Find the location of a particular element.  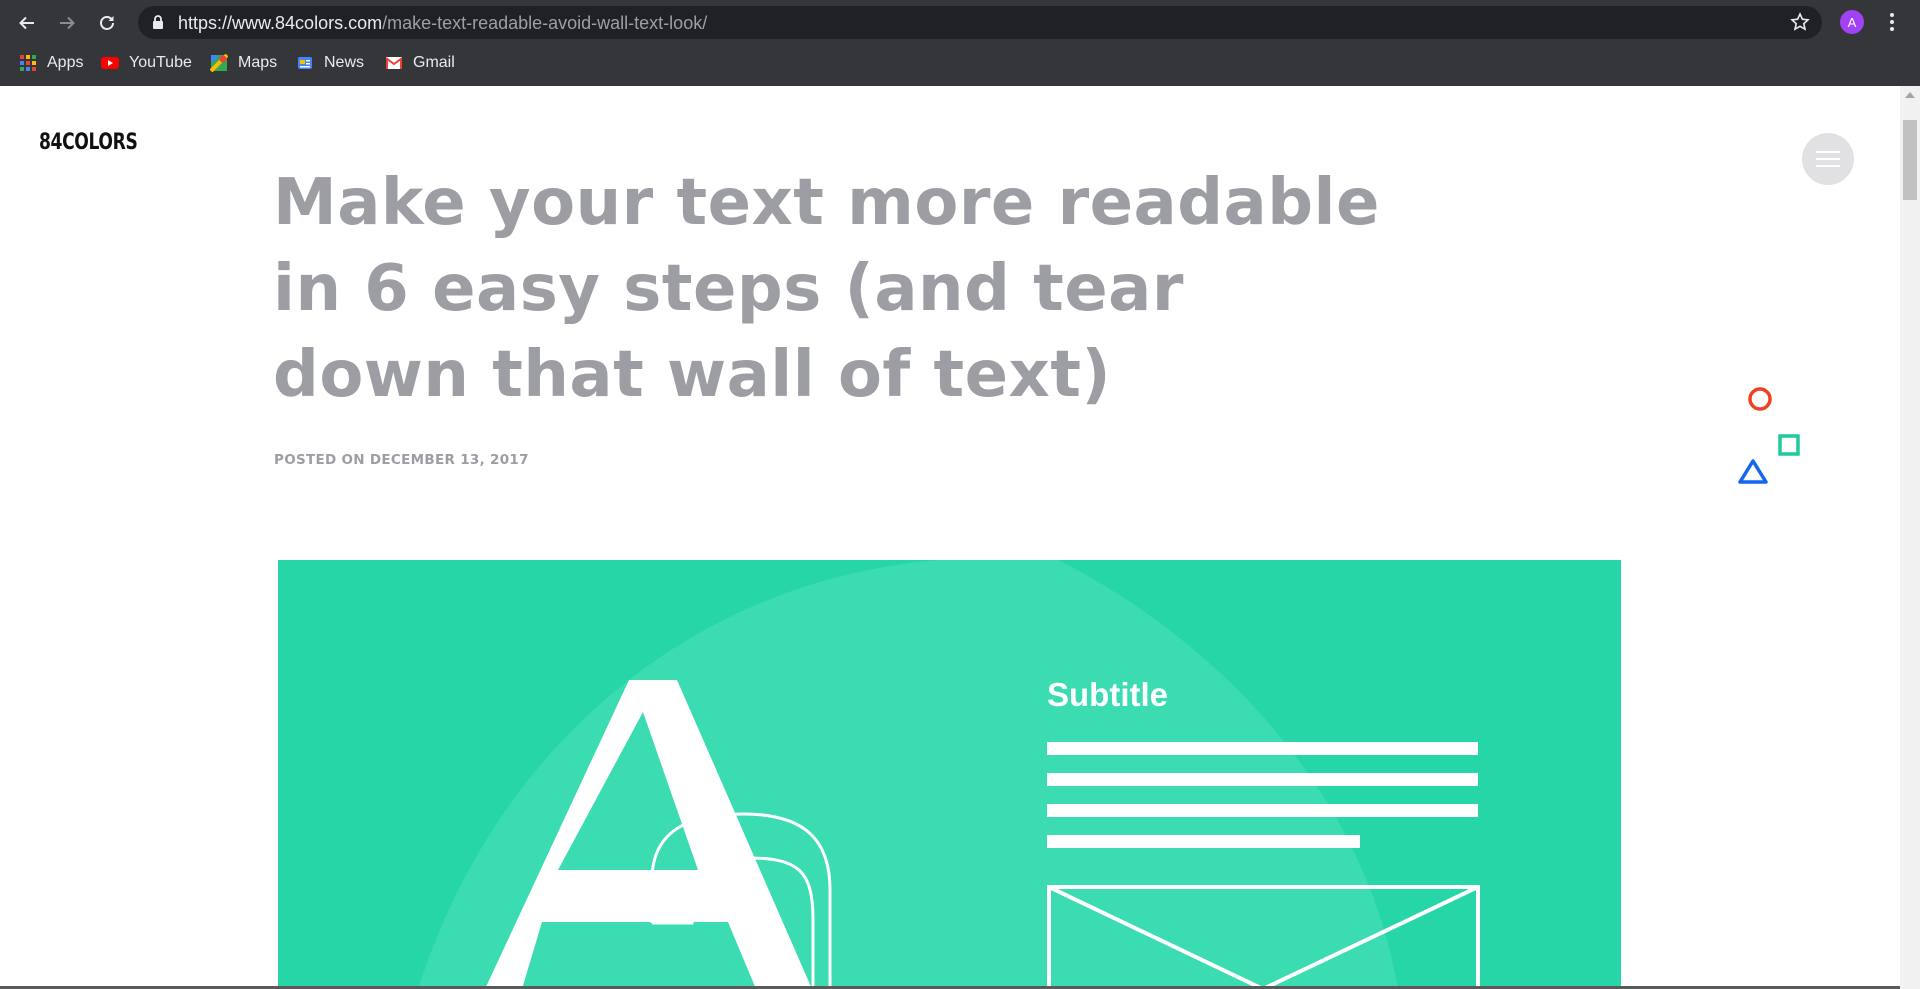

youtube-icon is located at coordinates (110, 63).